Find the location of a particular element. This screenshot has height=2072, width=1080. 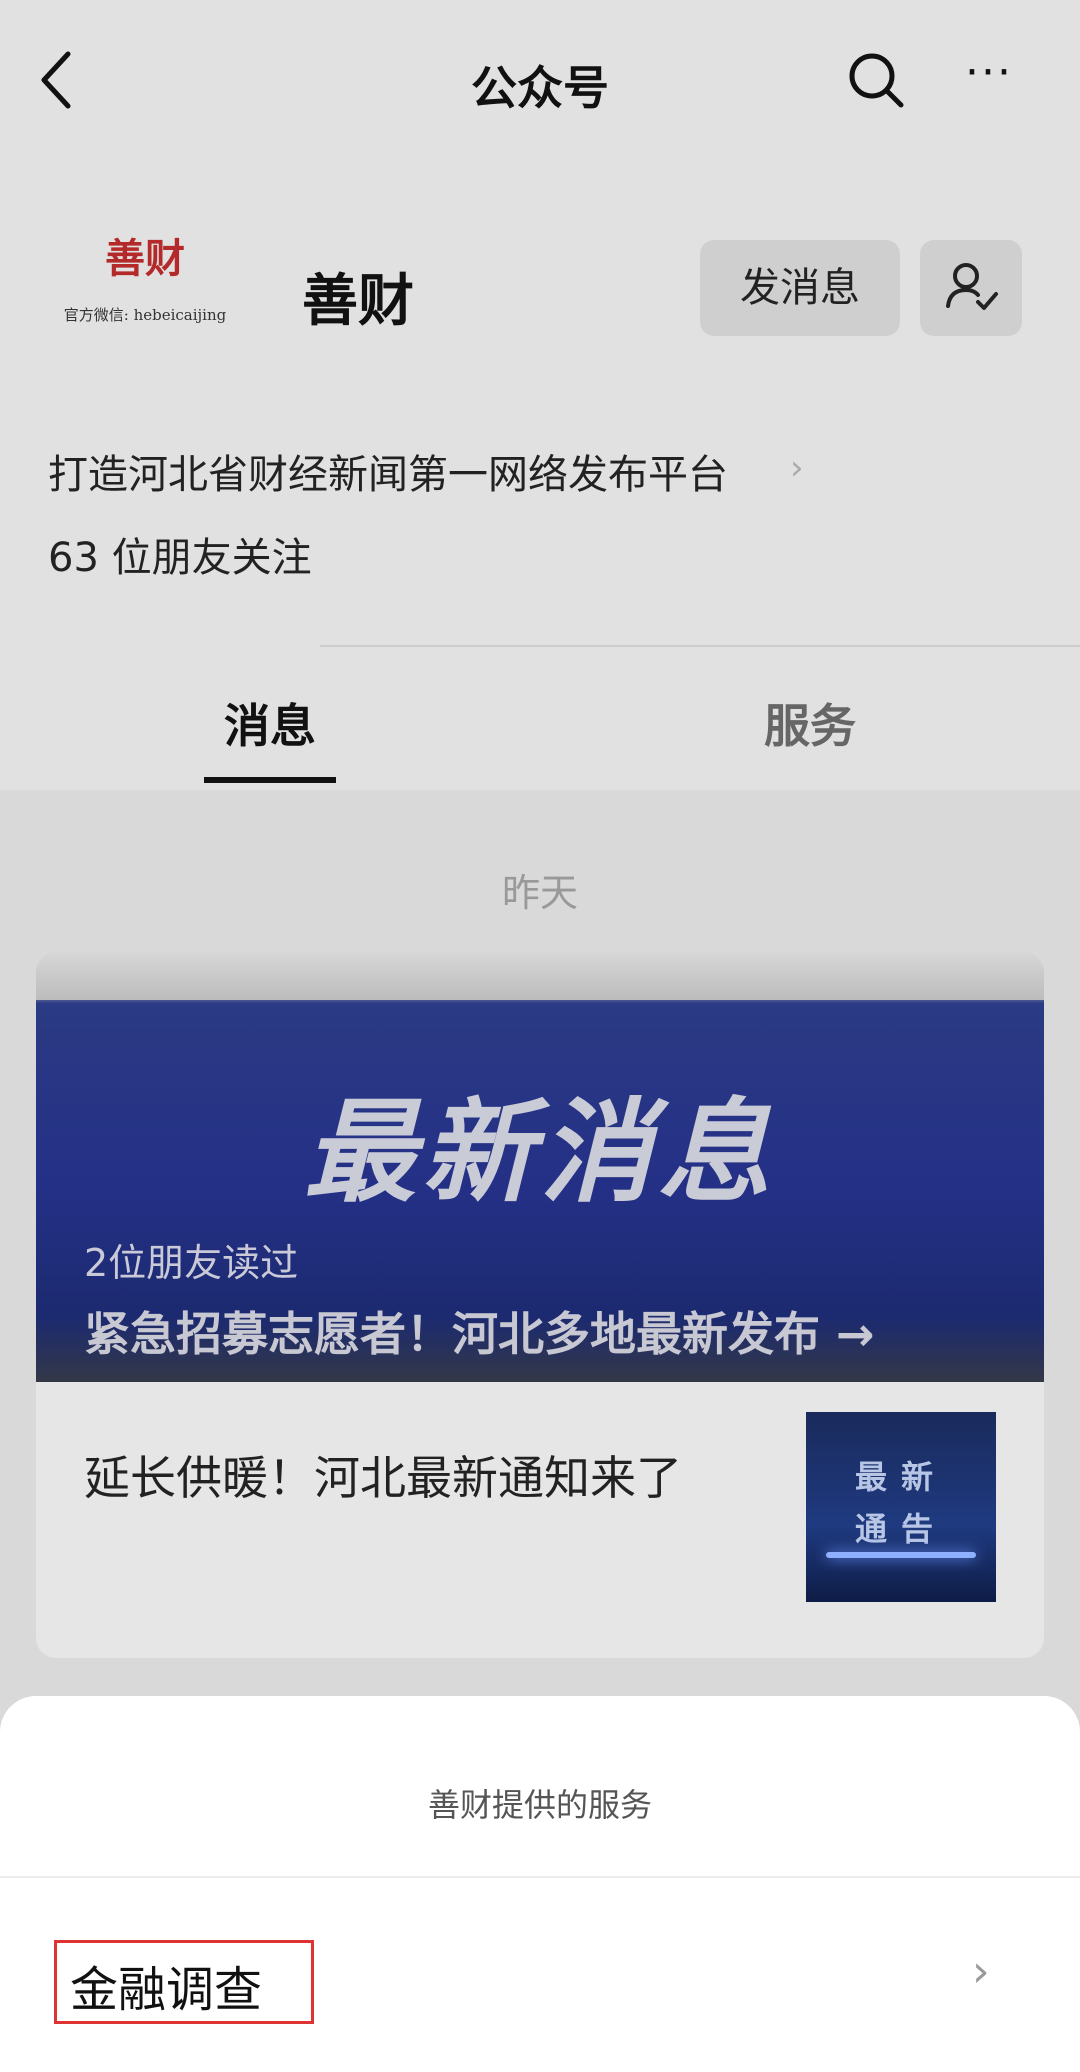

banner-title: 最新消息 is located at coordinates (540, 1153).